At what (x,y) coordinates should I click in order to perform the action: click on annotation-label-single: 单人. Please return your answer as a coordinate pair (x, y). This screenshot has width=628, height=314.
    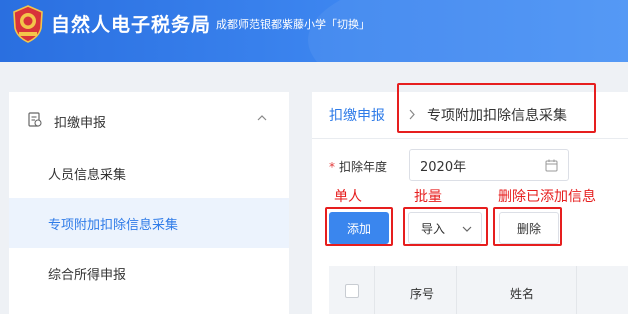
    Looking at the image, I should click on (348, 197).